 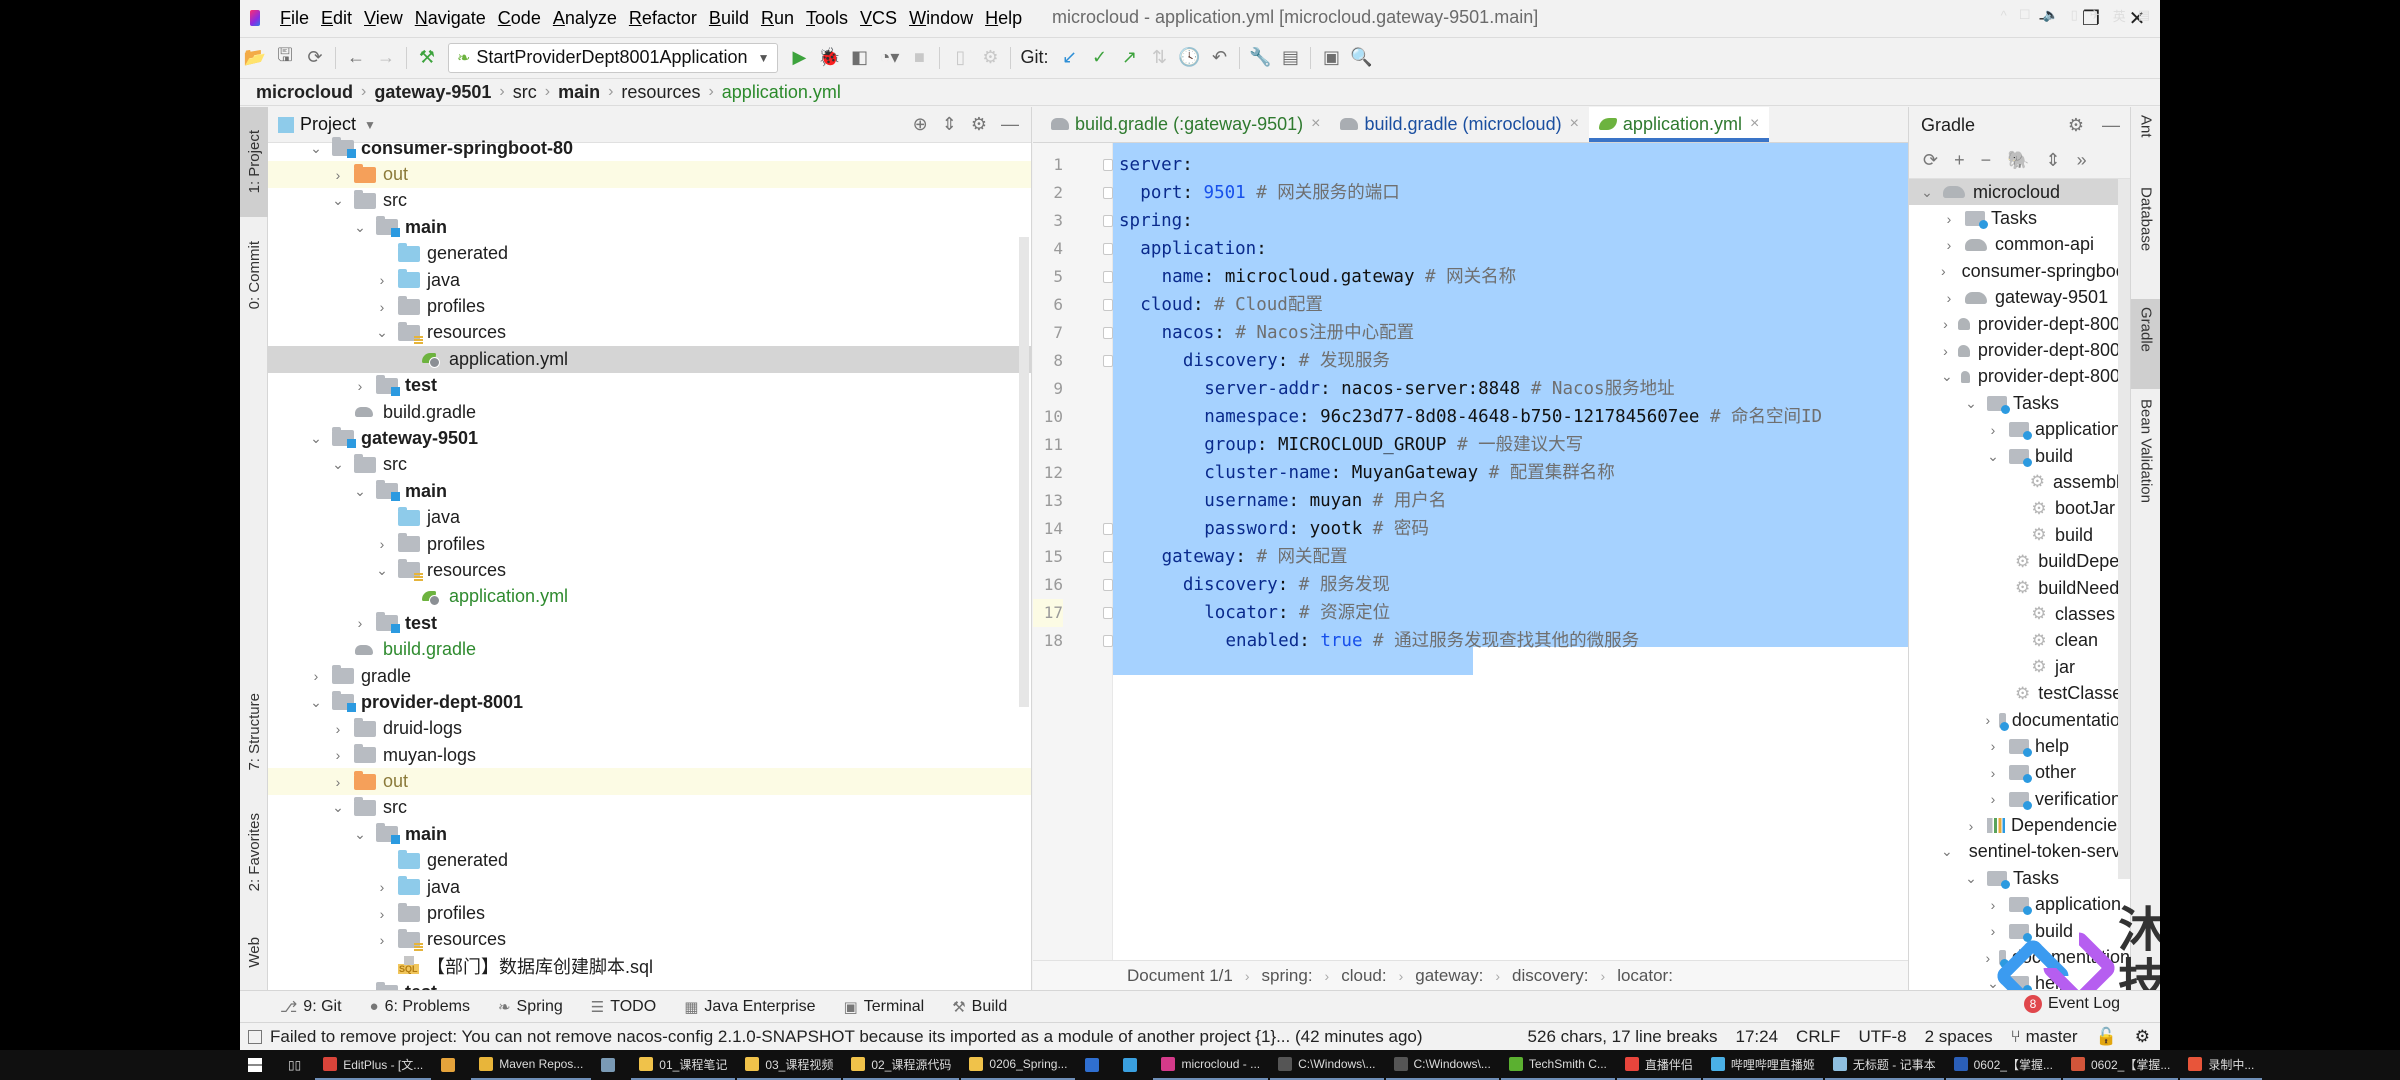 I want to click on git-commit-icon: ✓, so click(x=1099, y=58).